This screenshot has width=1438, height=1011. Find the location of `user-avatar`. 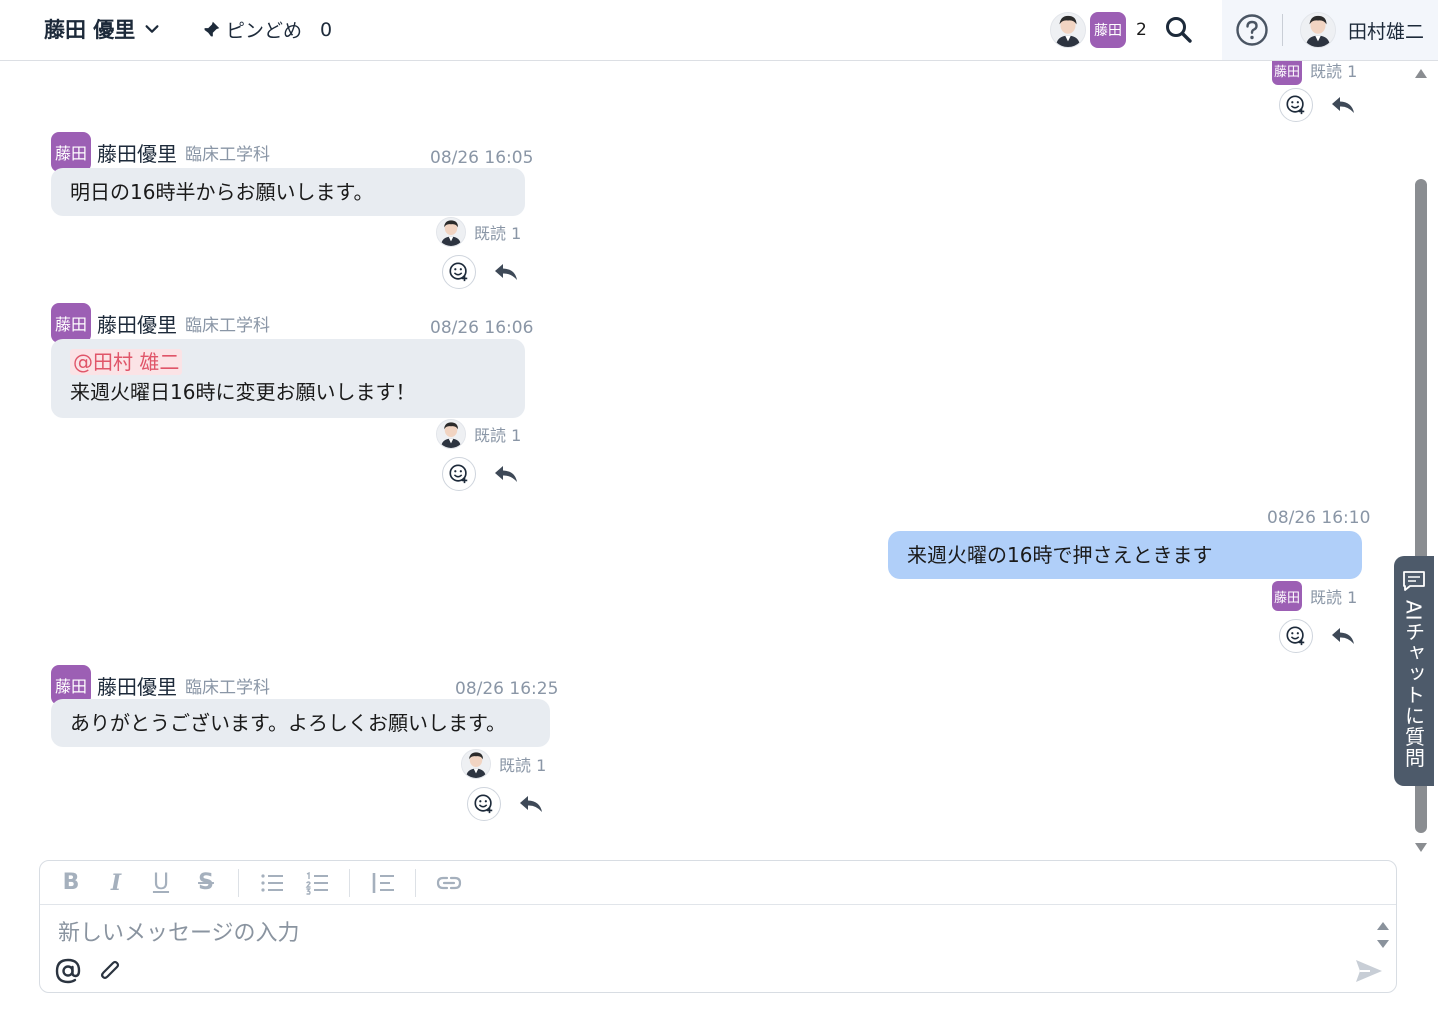

user-avatar is located at coordinates (1318, 30).